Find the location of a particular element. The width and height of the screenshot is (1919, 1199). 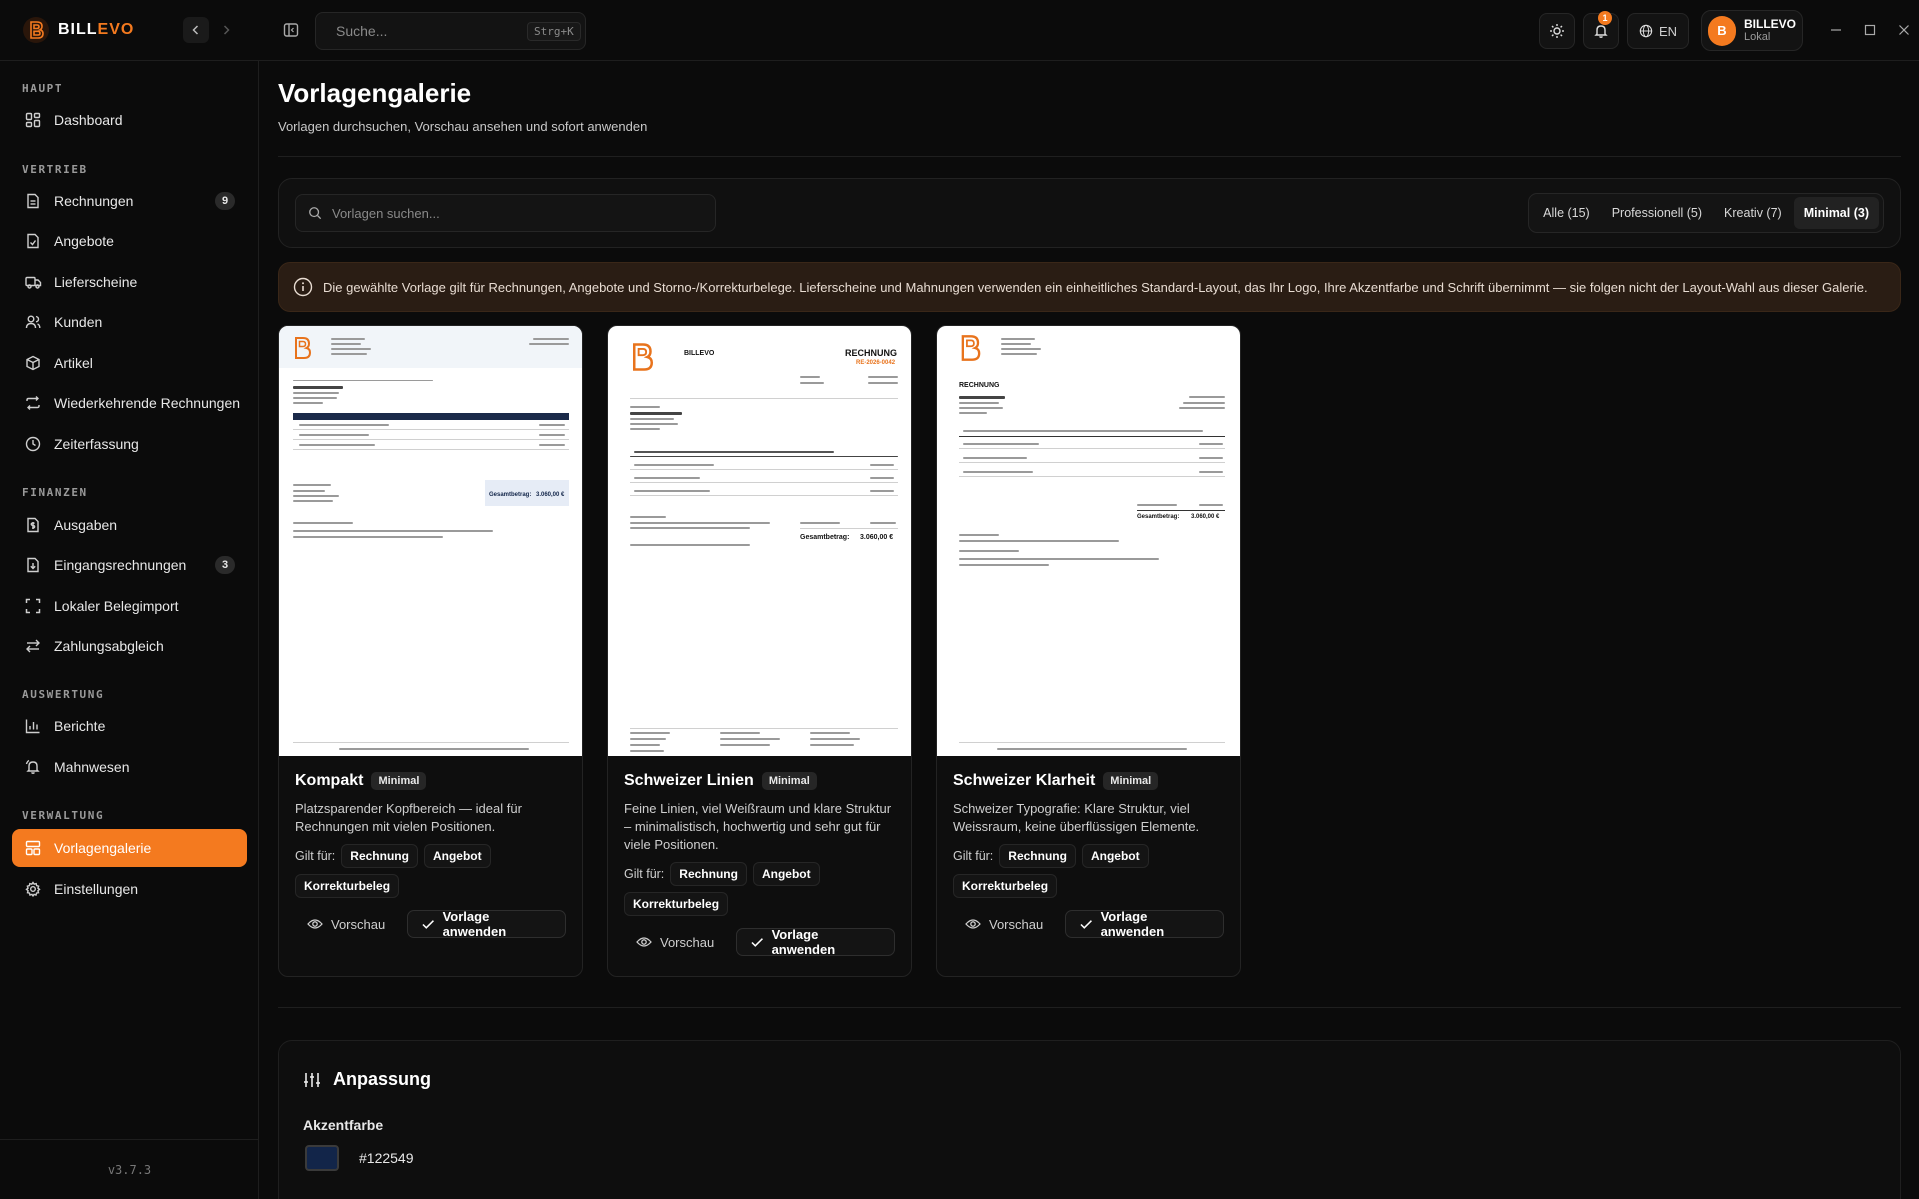

close-button is located at coordinates (1904, 30).